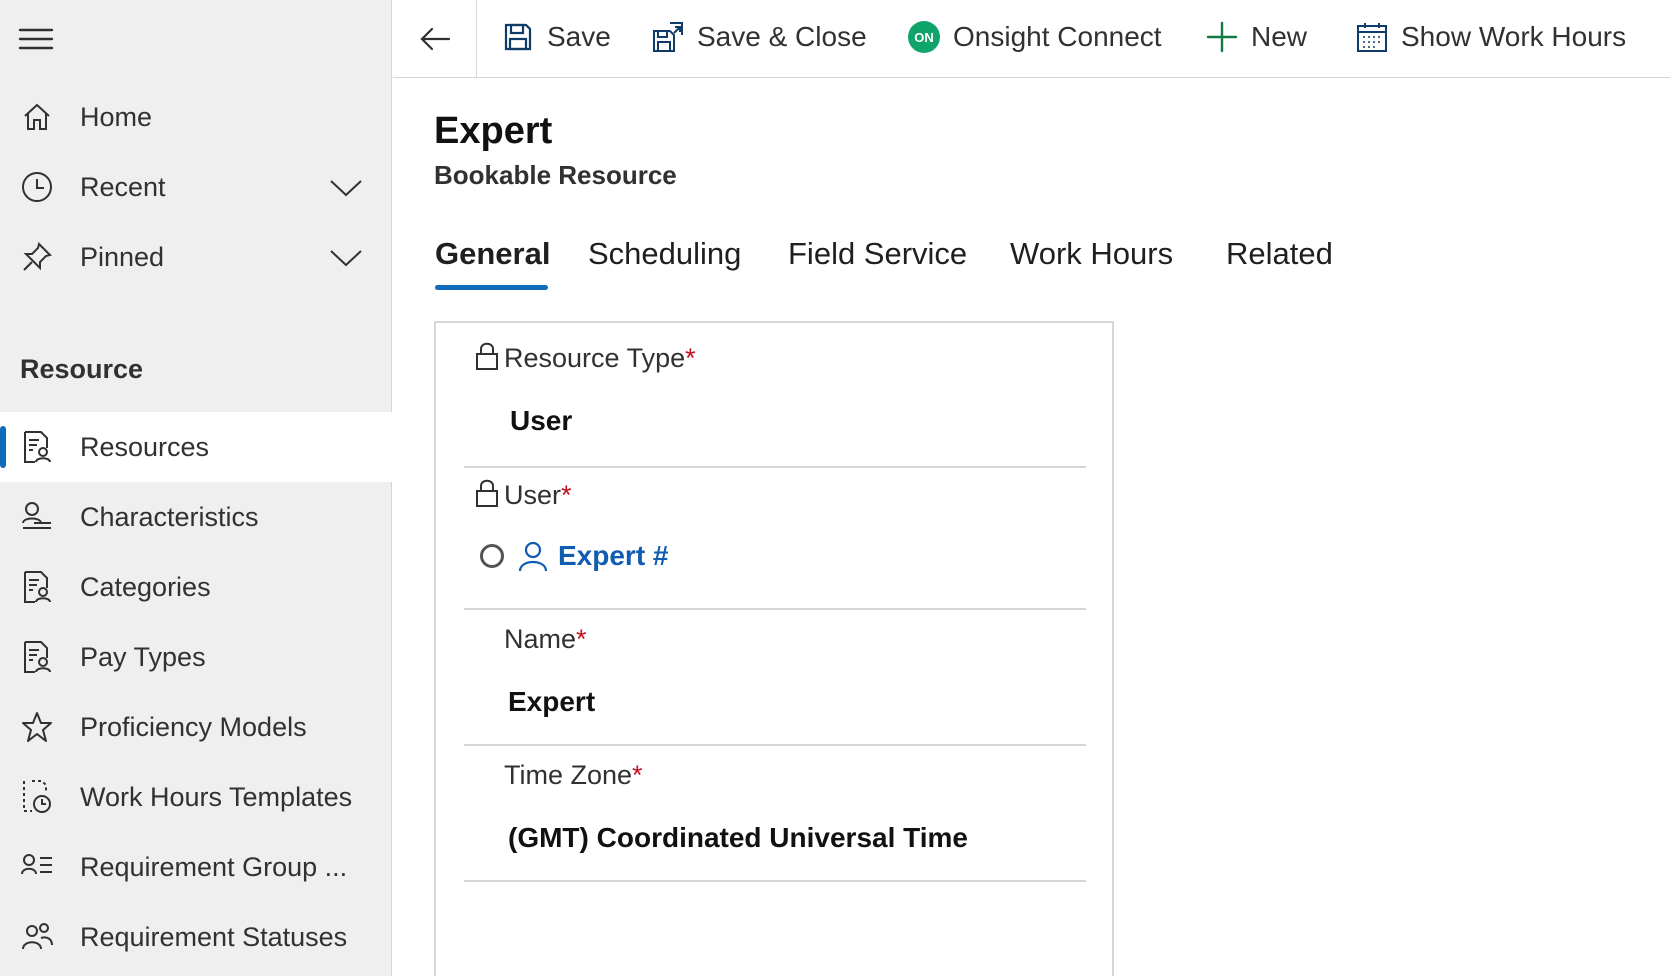 This screenshot has width=1670, height=976. Describe the element at coordinates (782, 36) in the screenshot. I see `save-close-button-label: Save & Close` at that location.